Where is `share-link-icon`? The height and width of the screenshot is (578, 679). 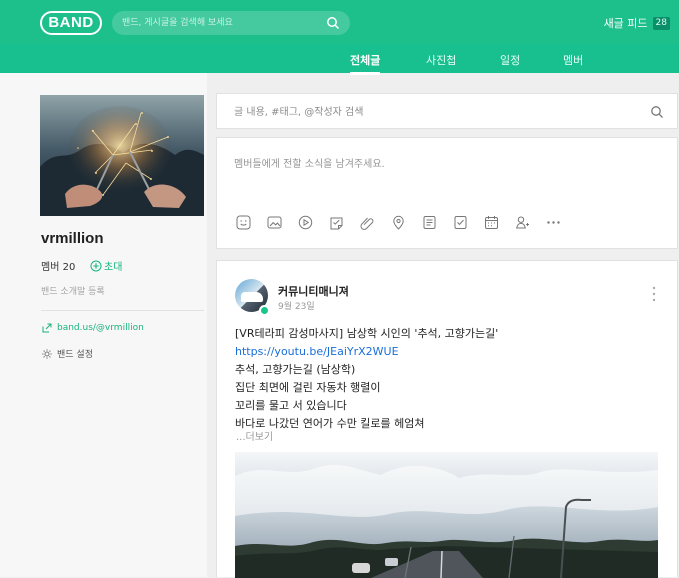
share-link-icon is located at coordinates (47, 328).